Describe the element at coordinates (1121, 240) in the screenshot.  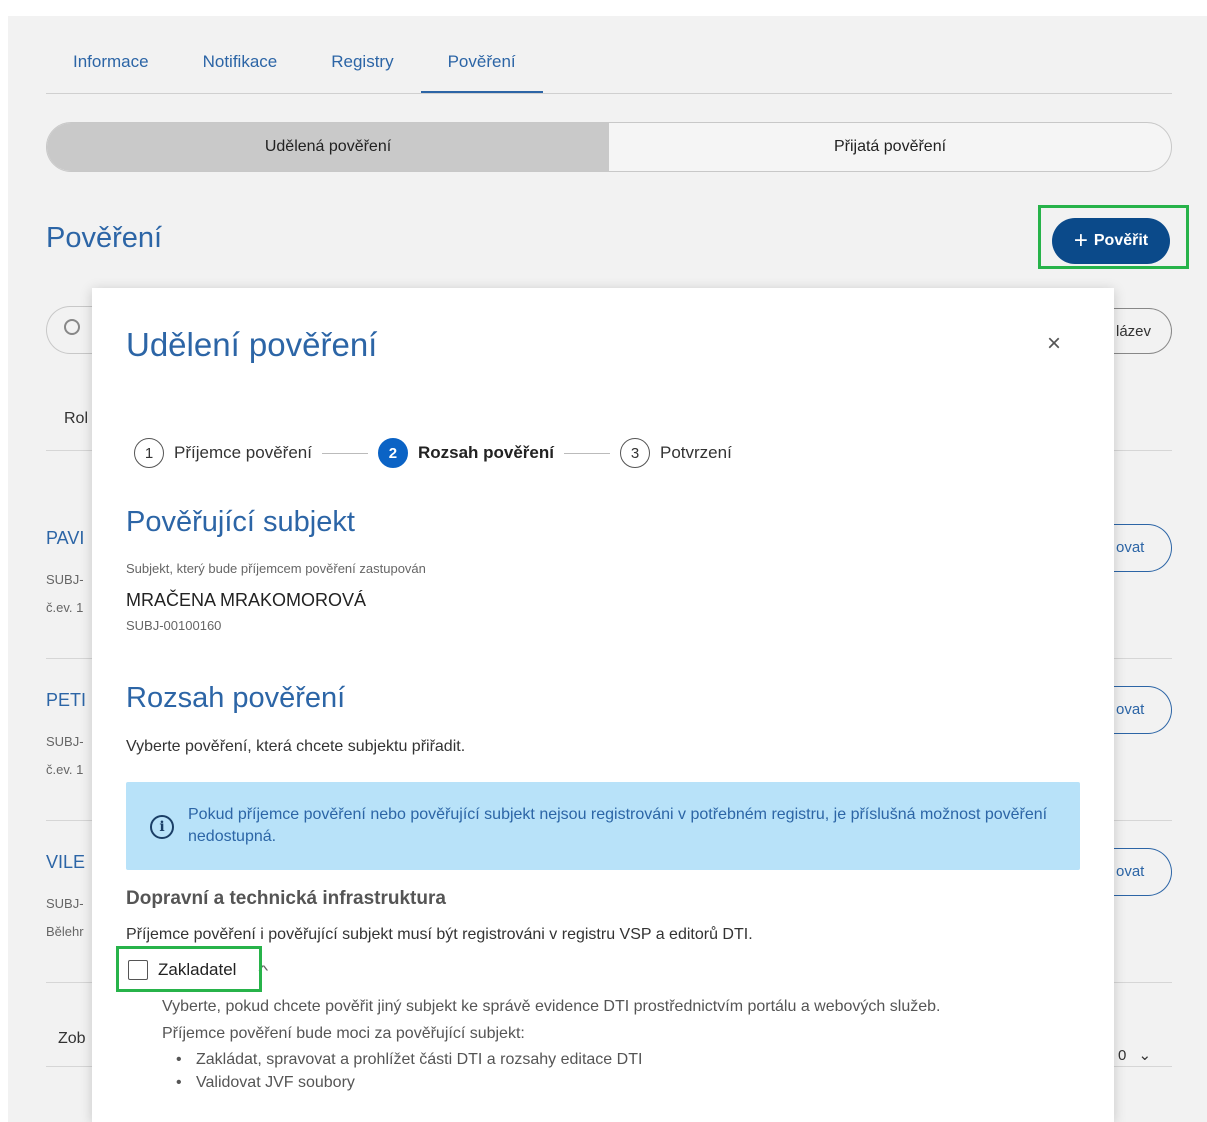
I see `add-button-label: Pověřit` at that location.